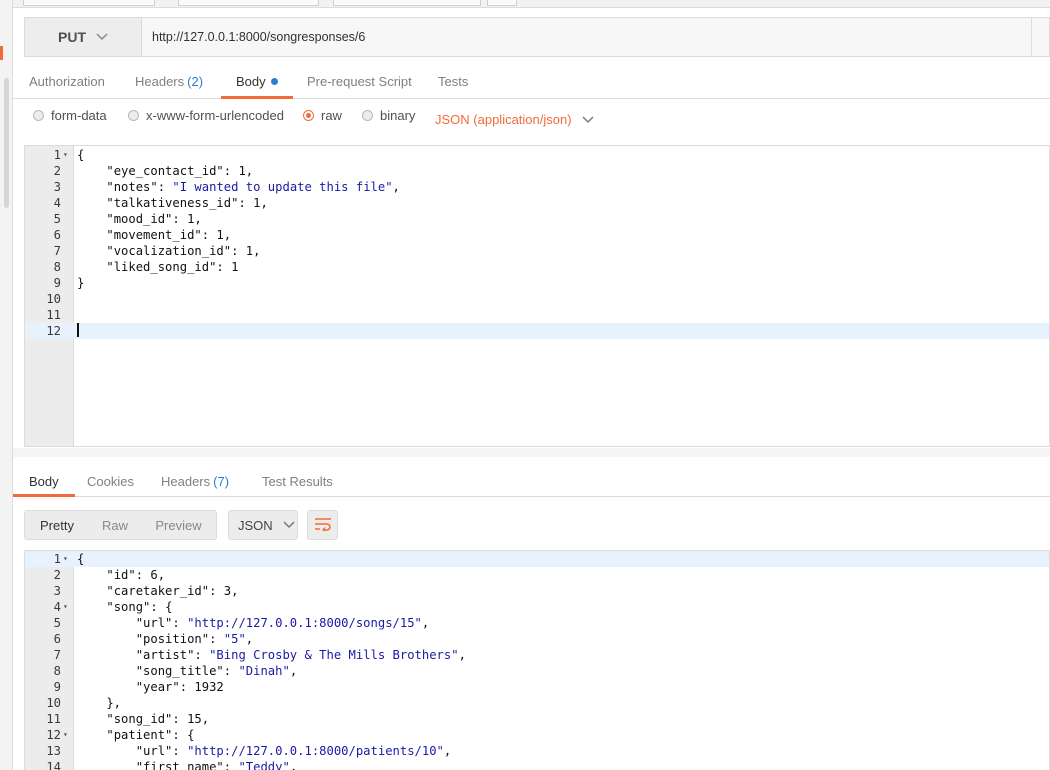 Image resolution: width=1050 pixels, height=770 pixels. What do you see at coordinates (537, 235) in the screenshot?
I see `code-line: 6 "movement_id": 1,` at bounding box center [537, 235].